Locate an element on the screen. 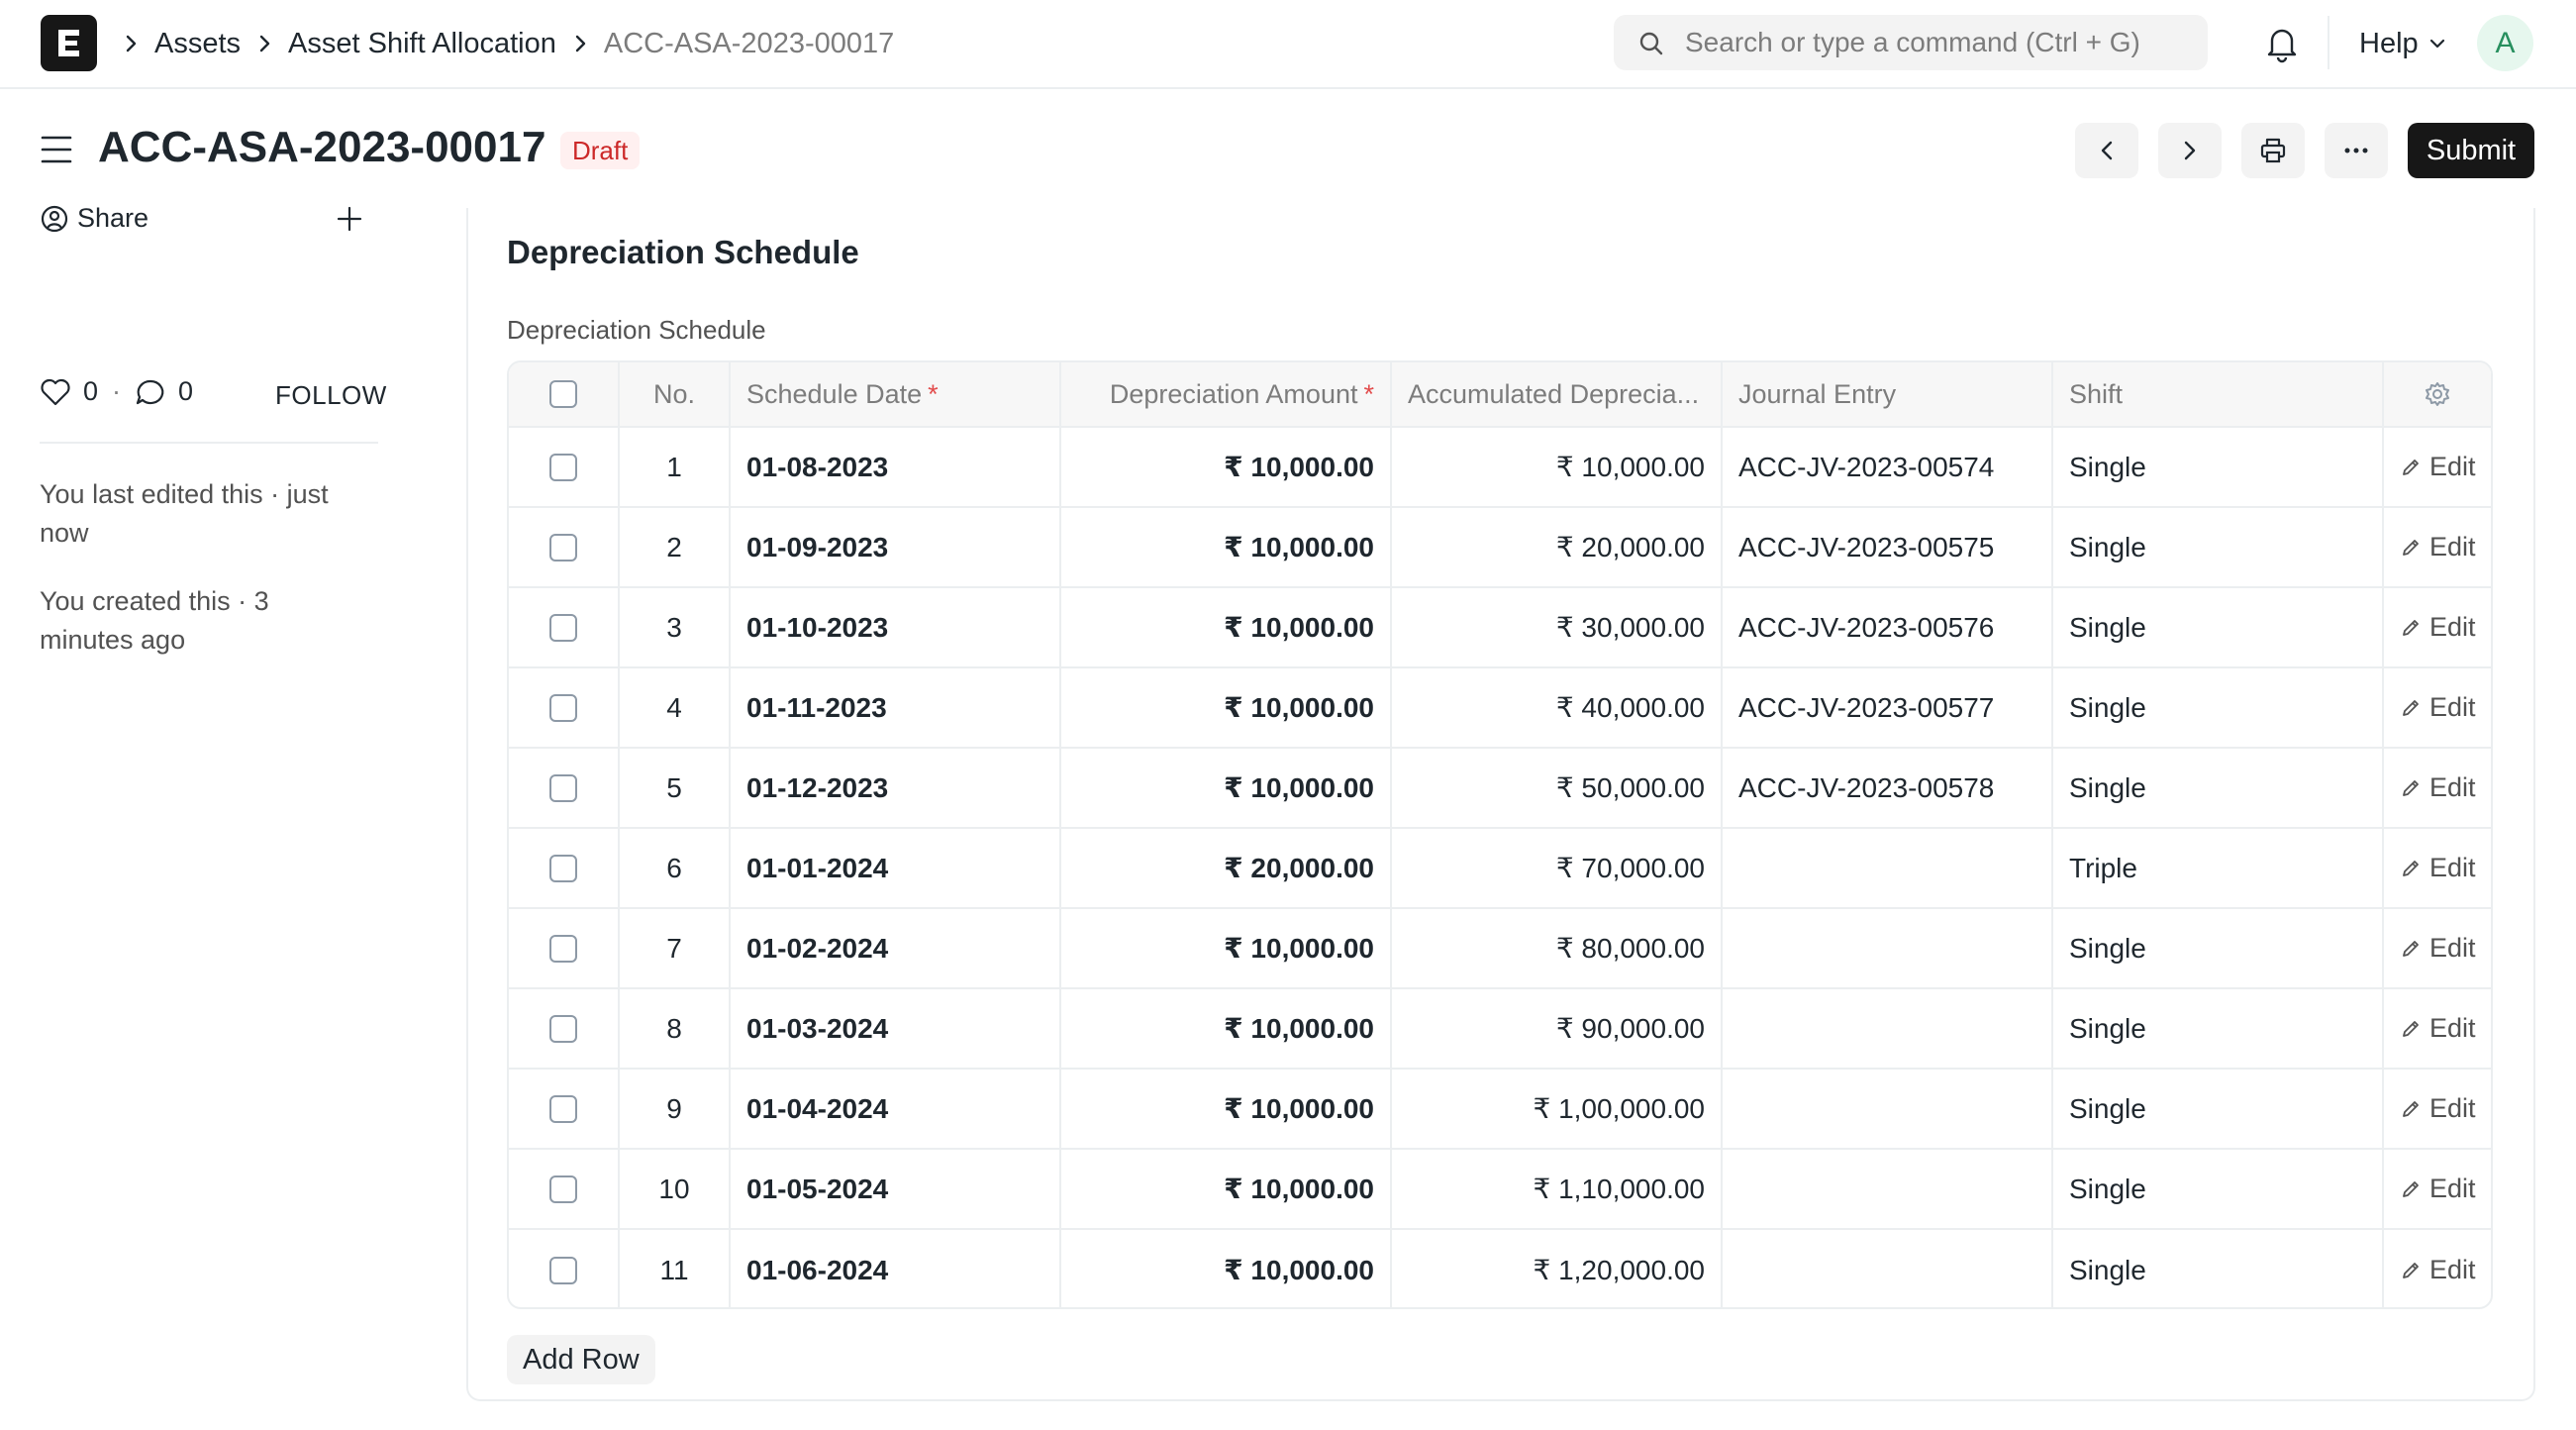  print-button is located at coordinates (2273, 151).